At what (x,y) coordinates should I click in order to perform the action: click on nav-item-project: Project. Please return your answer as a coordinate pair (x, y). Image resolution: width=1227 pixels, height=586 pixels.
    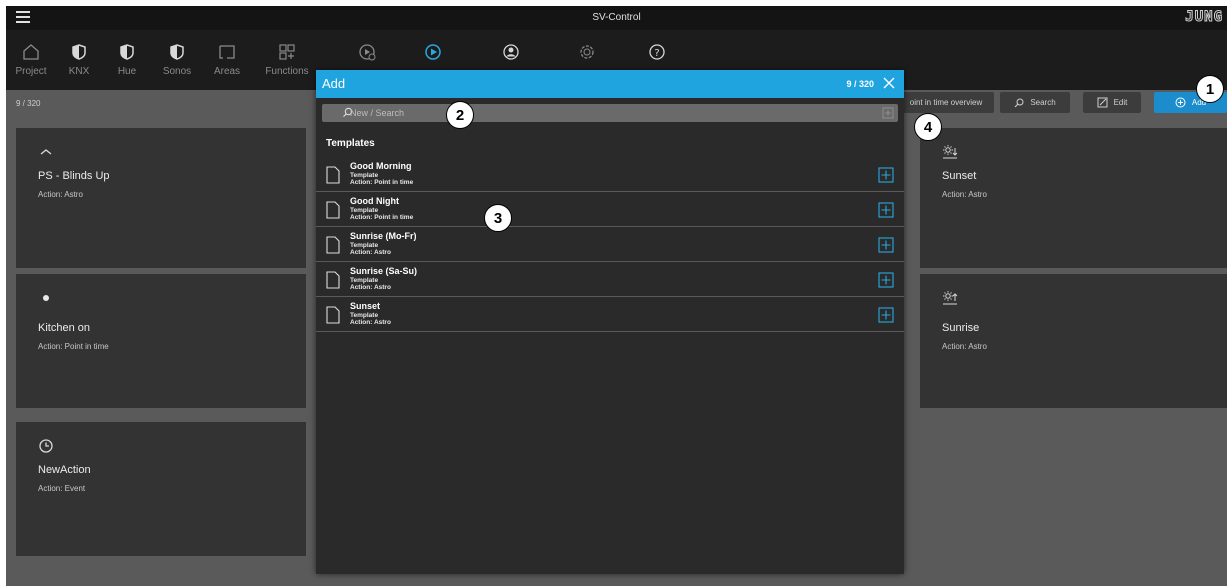
    Looking at the image, I should click on (31, 60).